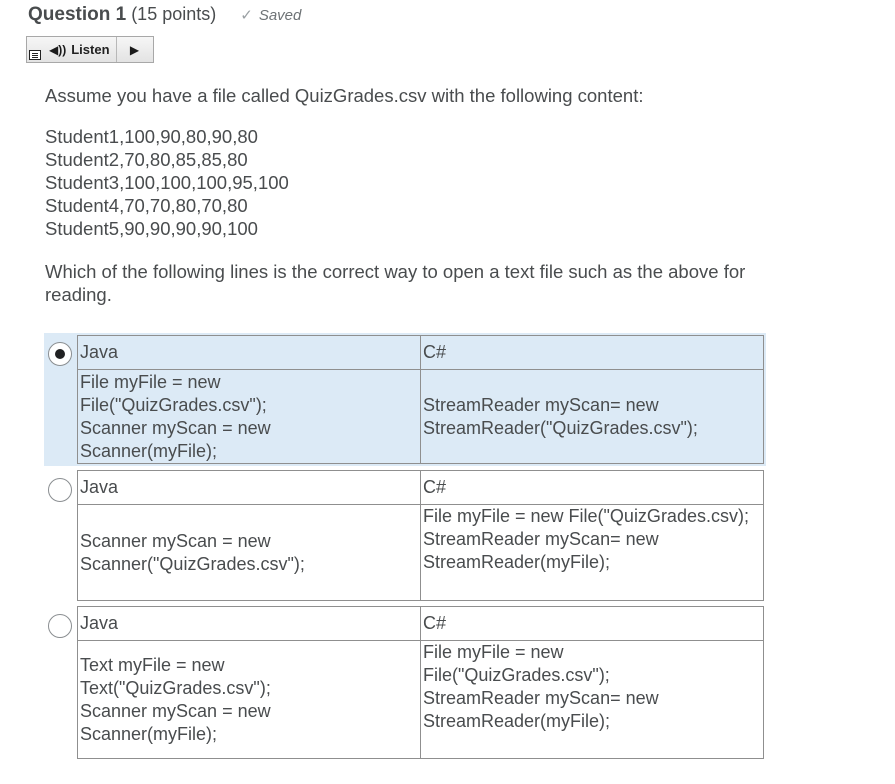 The height and width of the screenshot is (784, 895). I want to click on code-line: Scanner("QuizGrades.csv");, so click(192, 563).